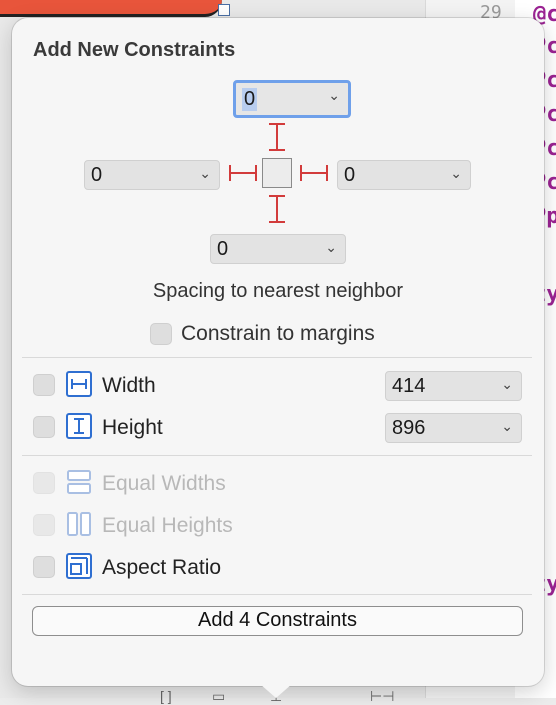 The width and height of the screenshot is (556, 705). I want to click on canvas-toolbar-icon: ▭, so click(218, 696).